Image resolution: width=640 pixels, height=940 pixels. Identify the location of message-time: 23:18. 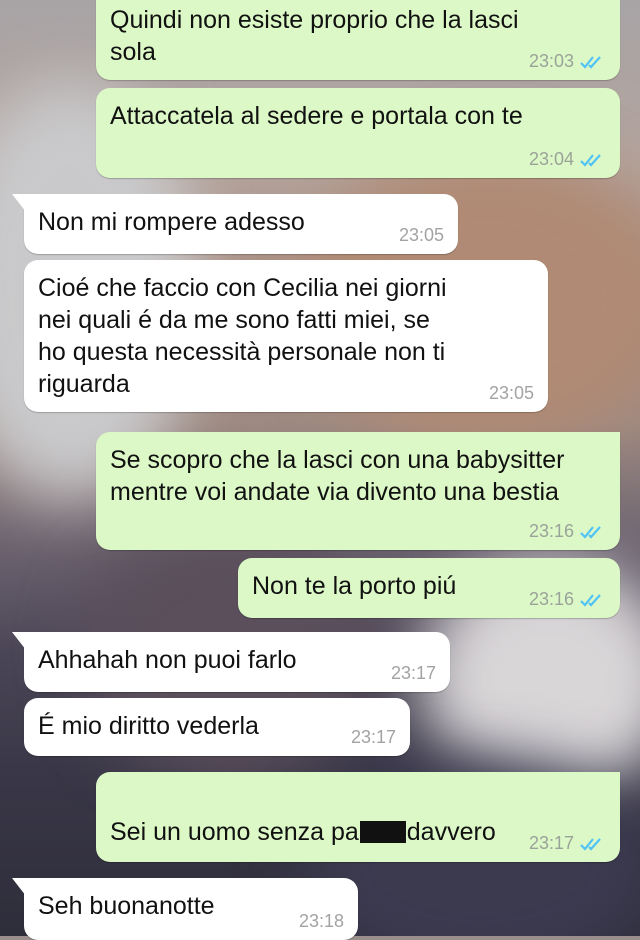
(321, 921).